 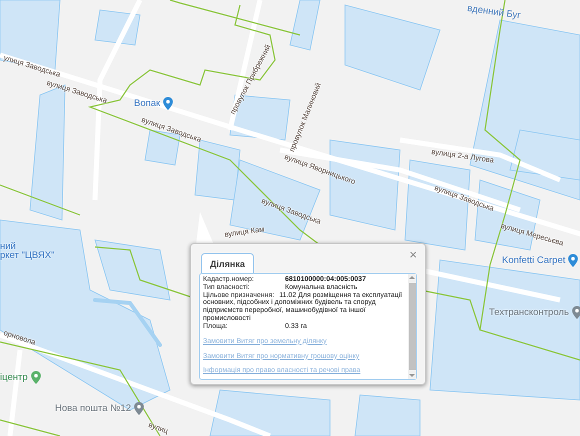 I want to click on place-label: Konfetti Carpet, so click(x=534, y=261).